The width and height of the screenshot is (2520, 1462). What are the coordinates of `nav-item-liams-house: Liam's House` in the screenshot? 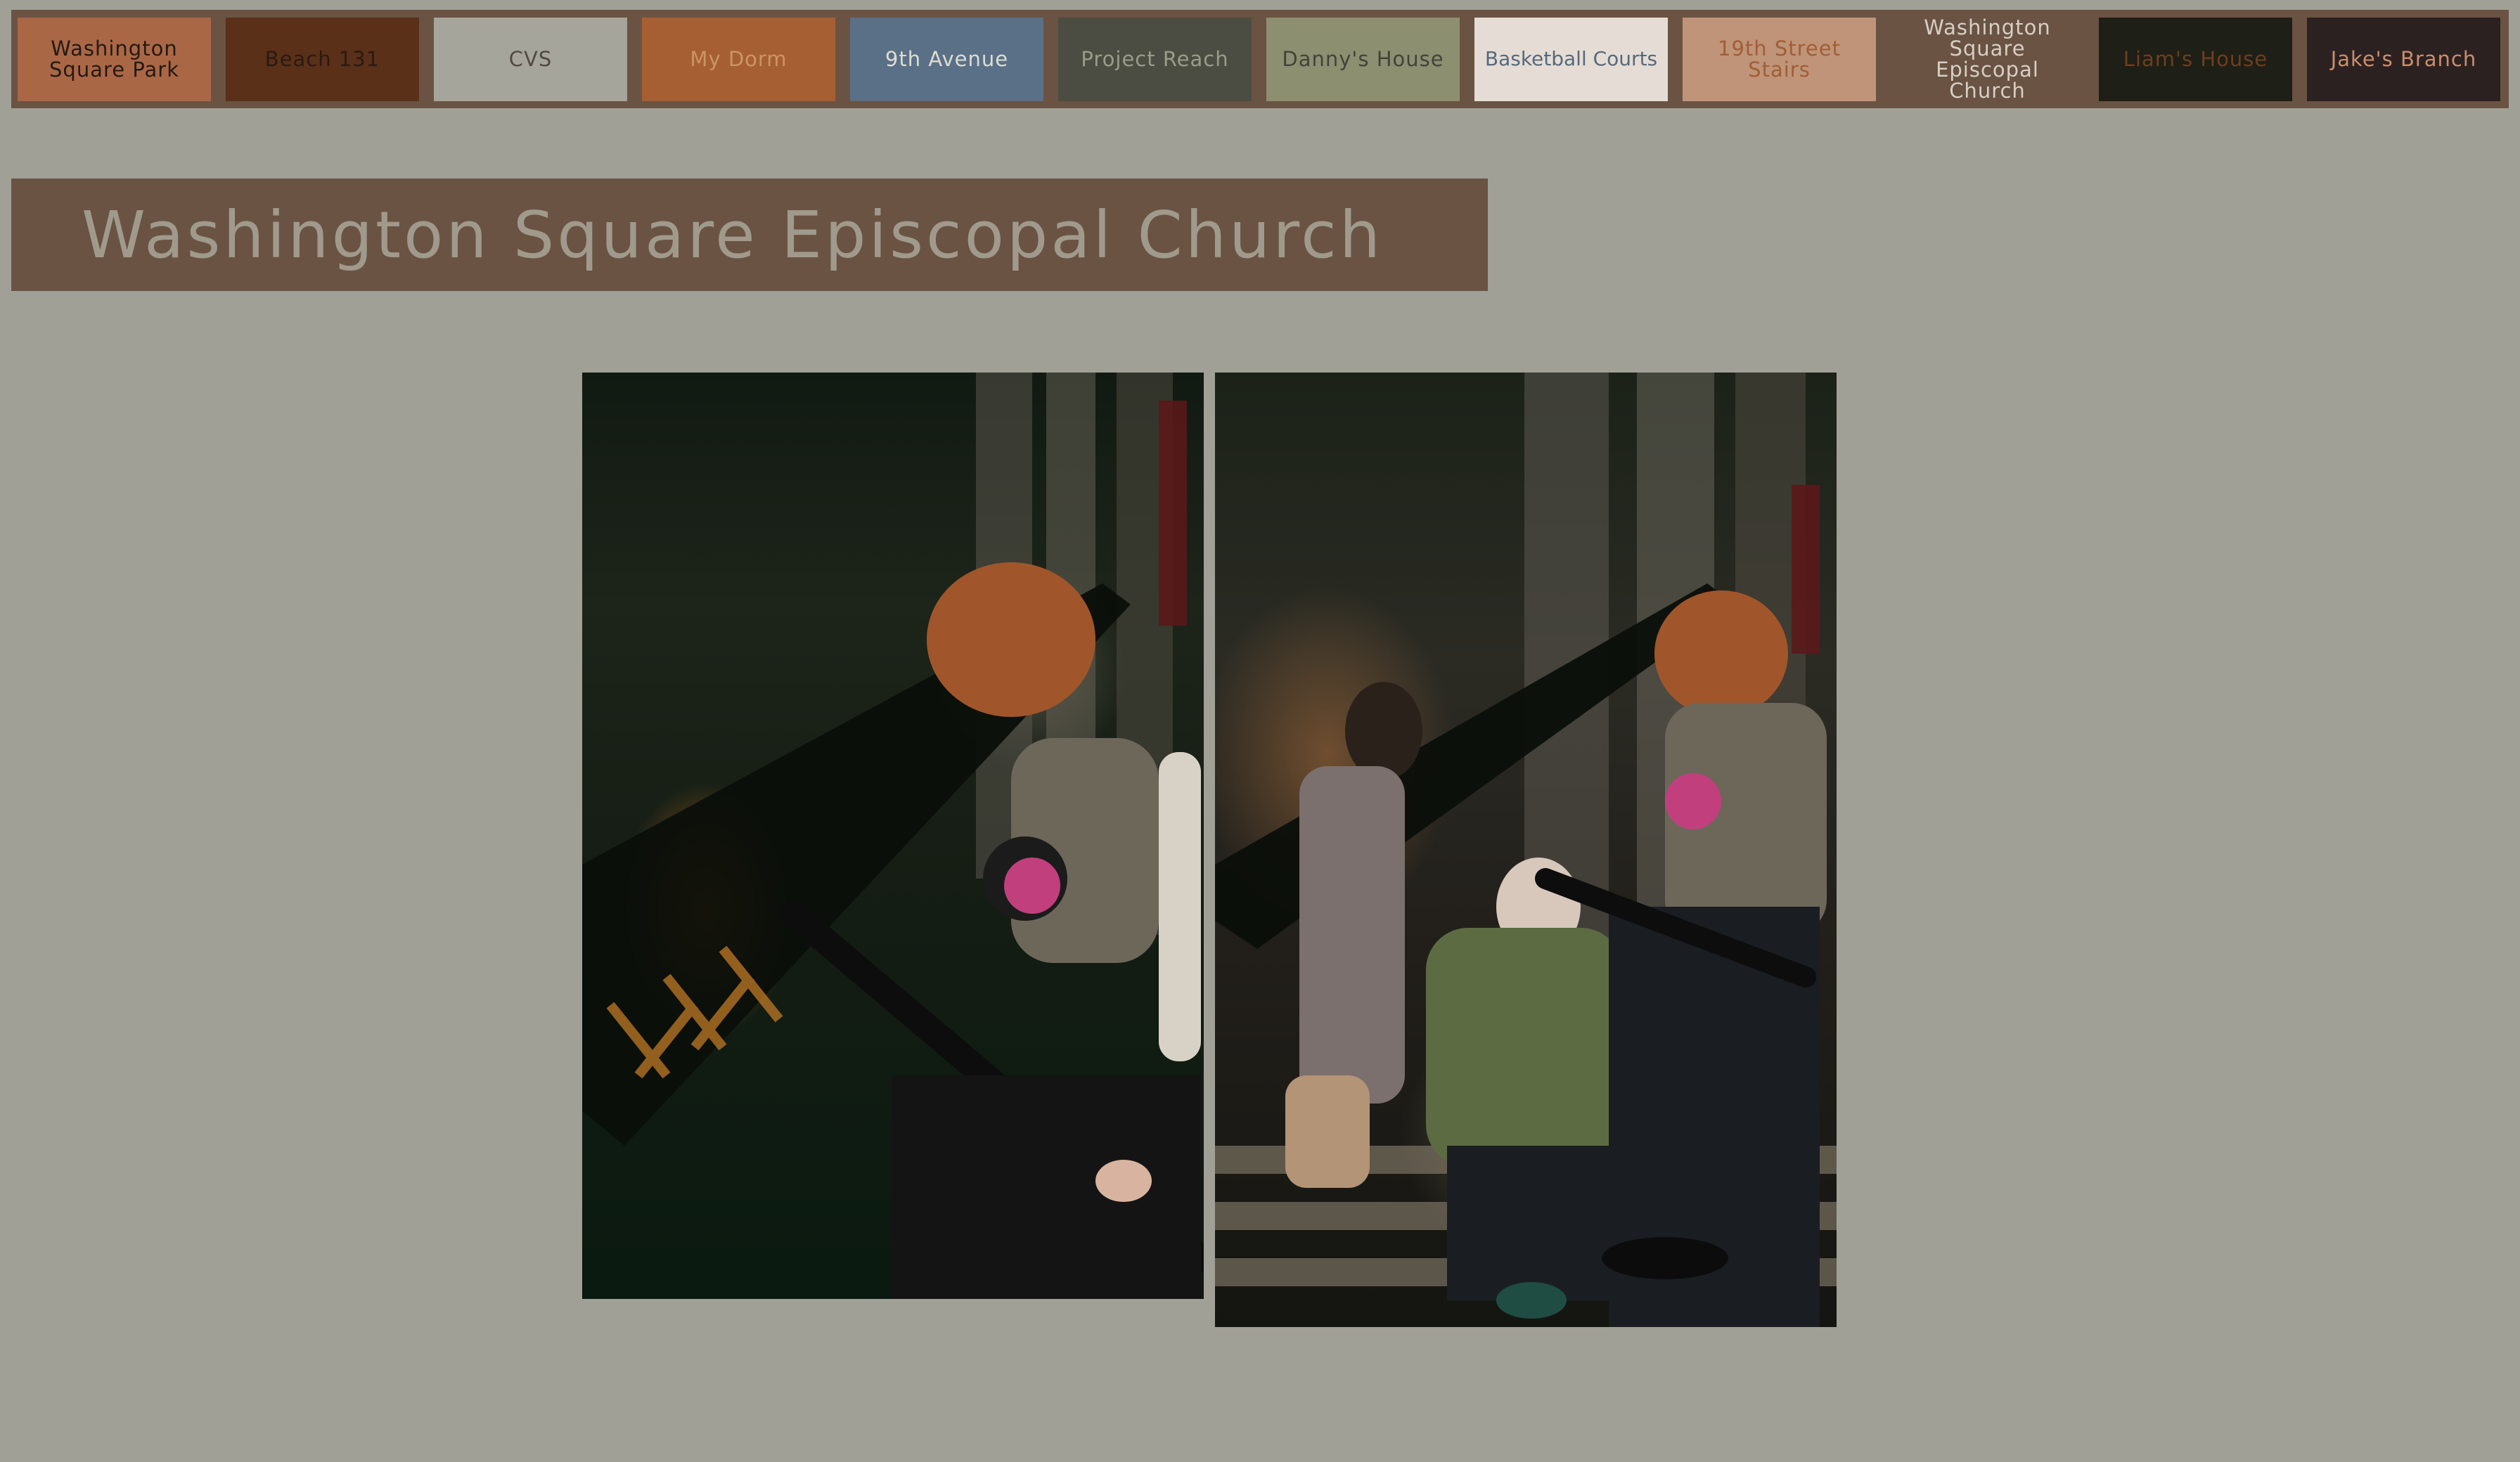 It's located at (2195, 59).